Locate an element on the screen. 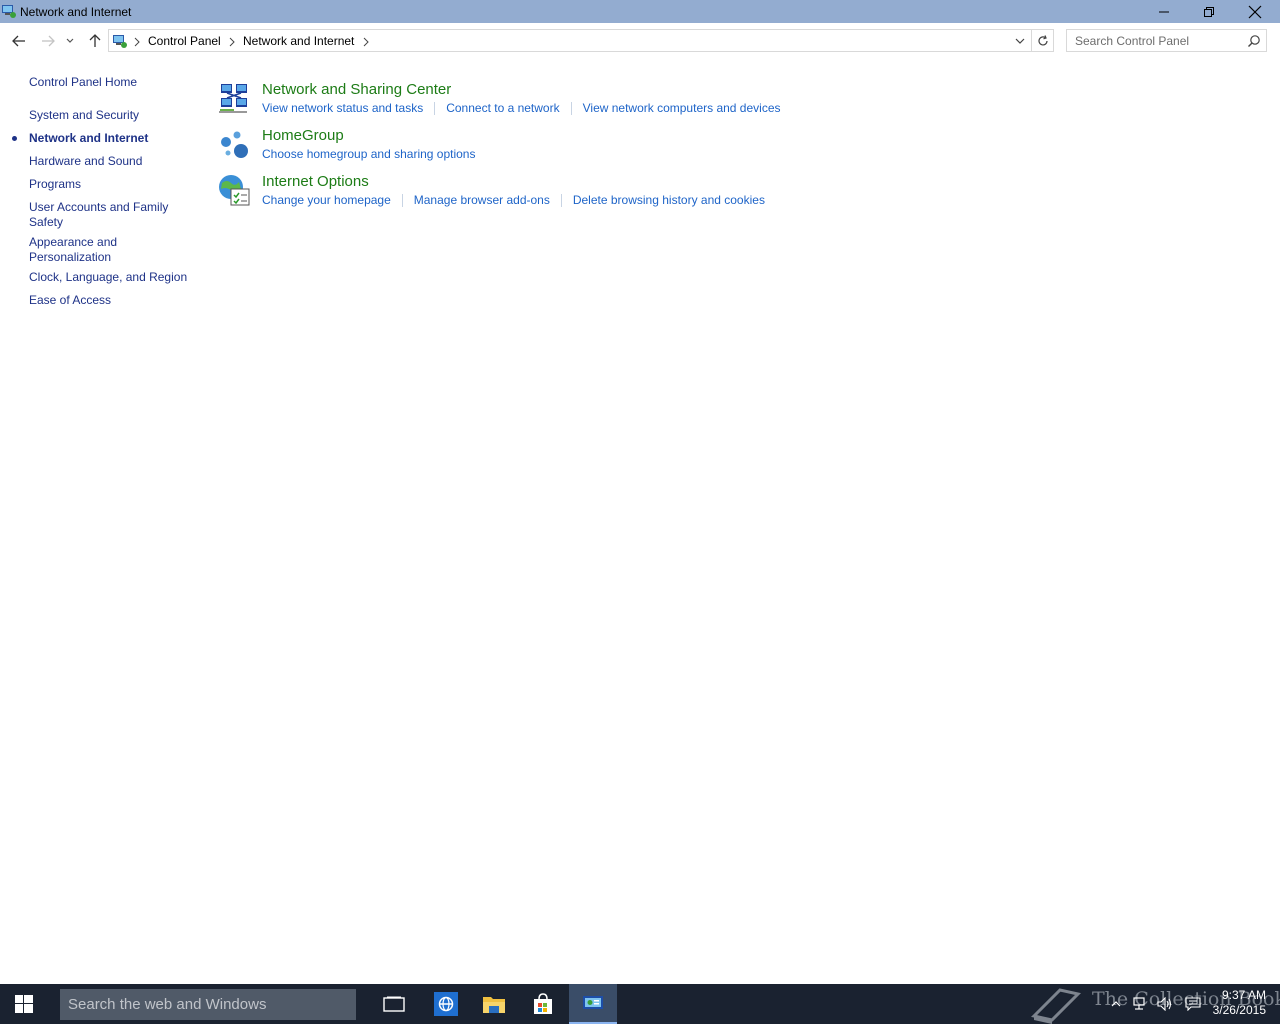 The image size is (1280, 1024). internet-explorer-icon is located at coordinates (446, 1004).